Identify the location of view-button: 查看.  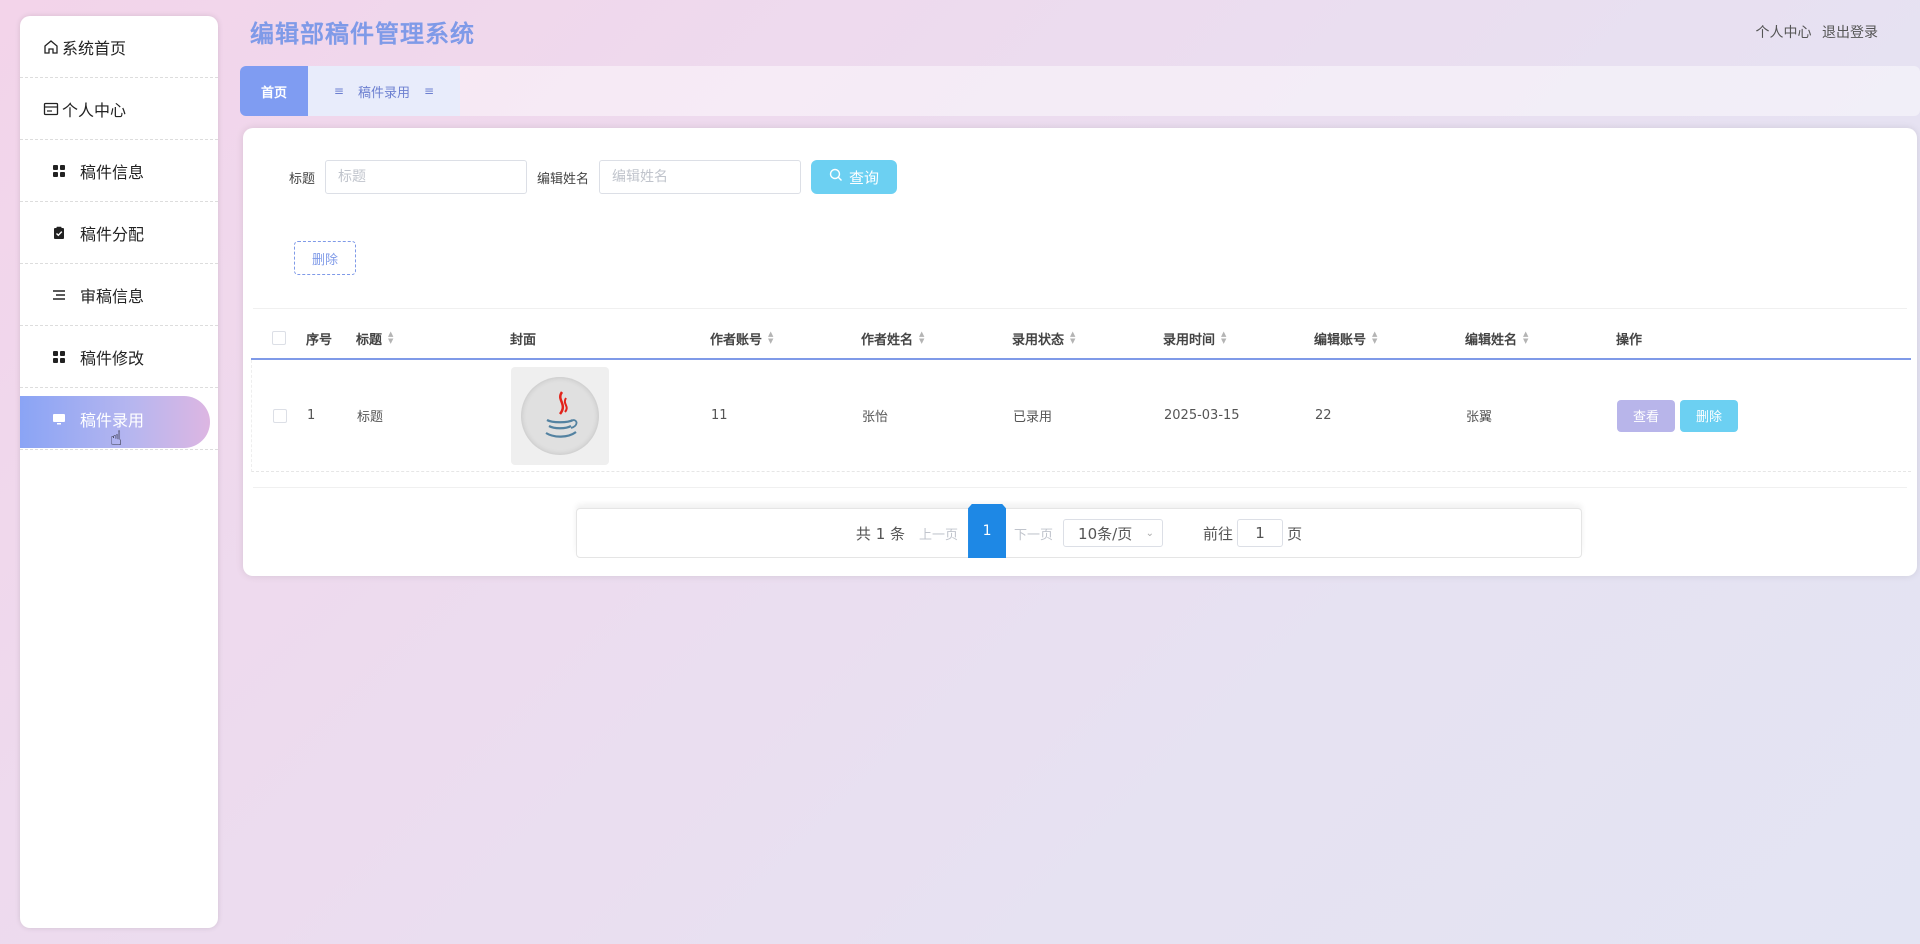
(1646, 415).